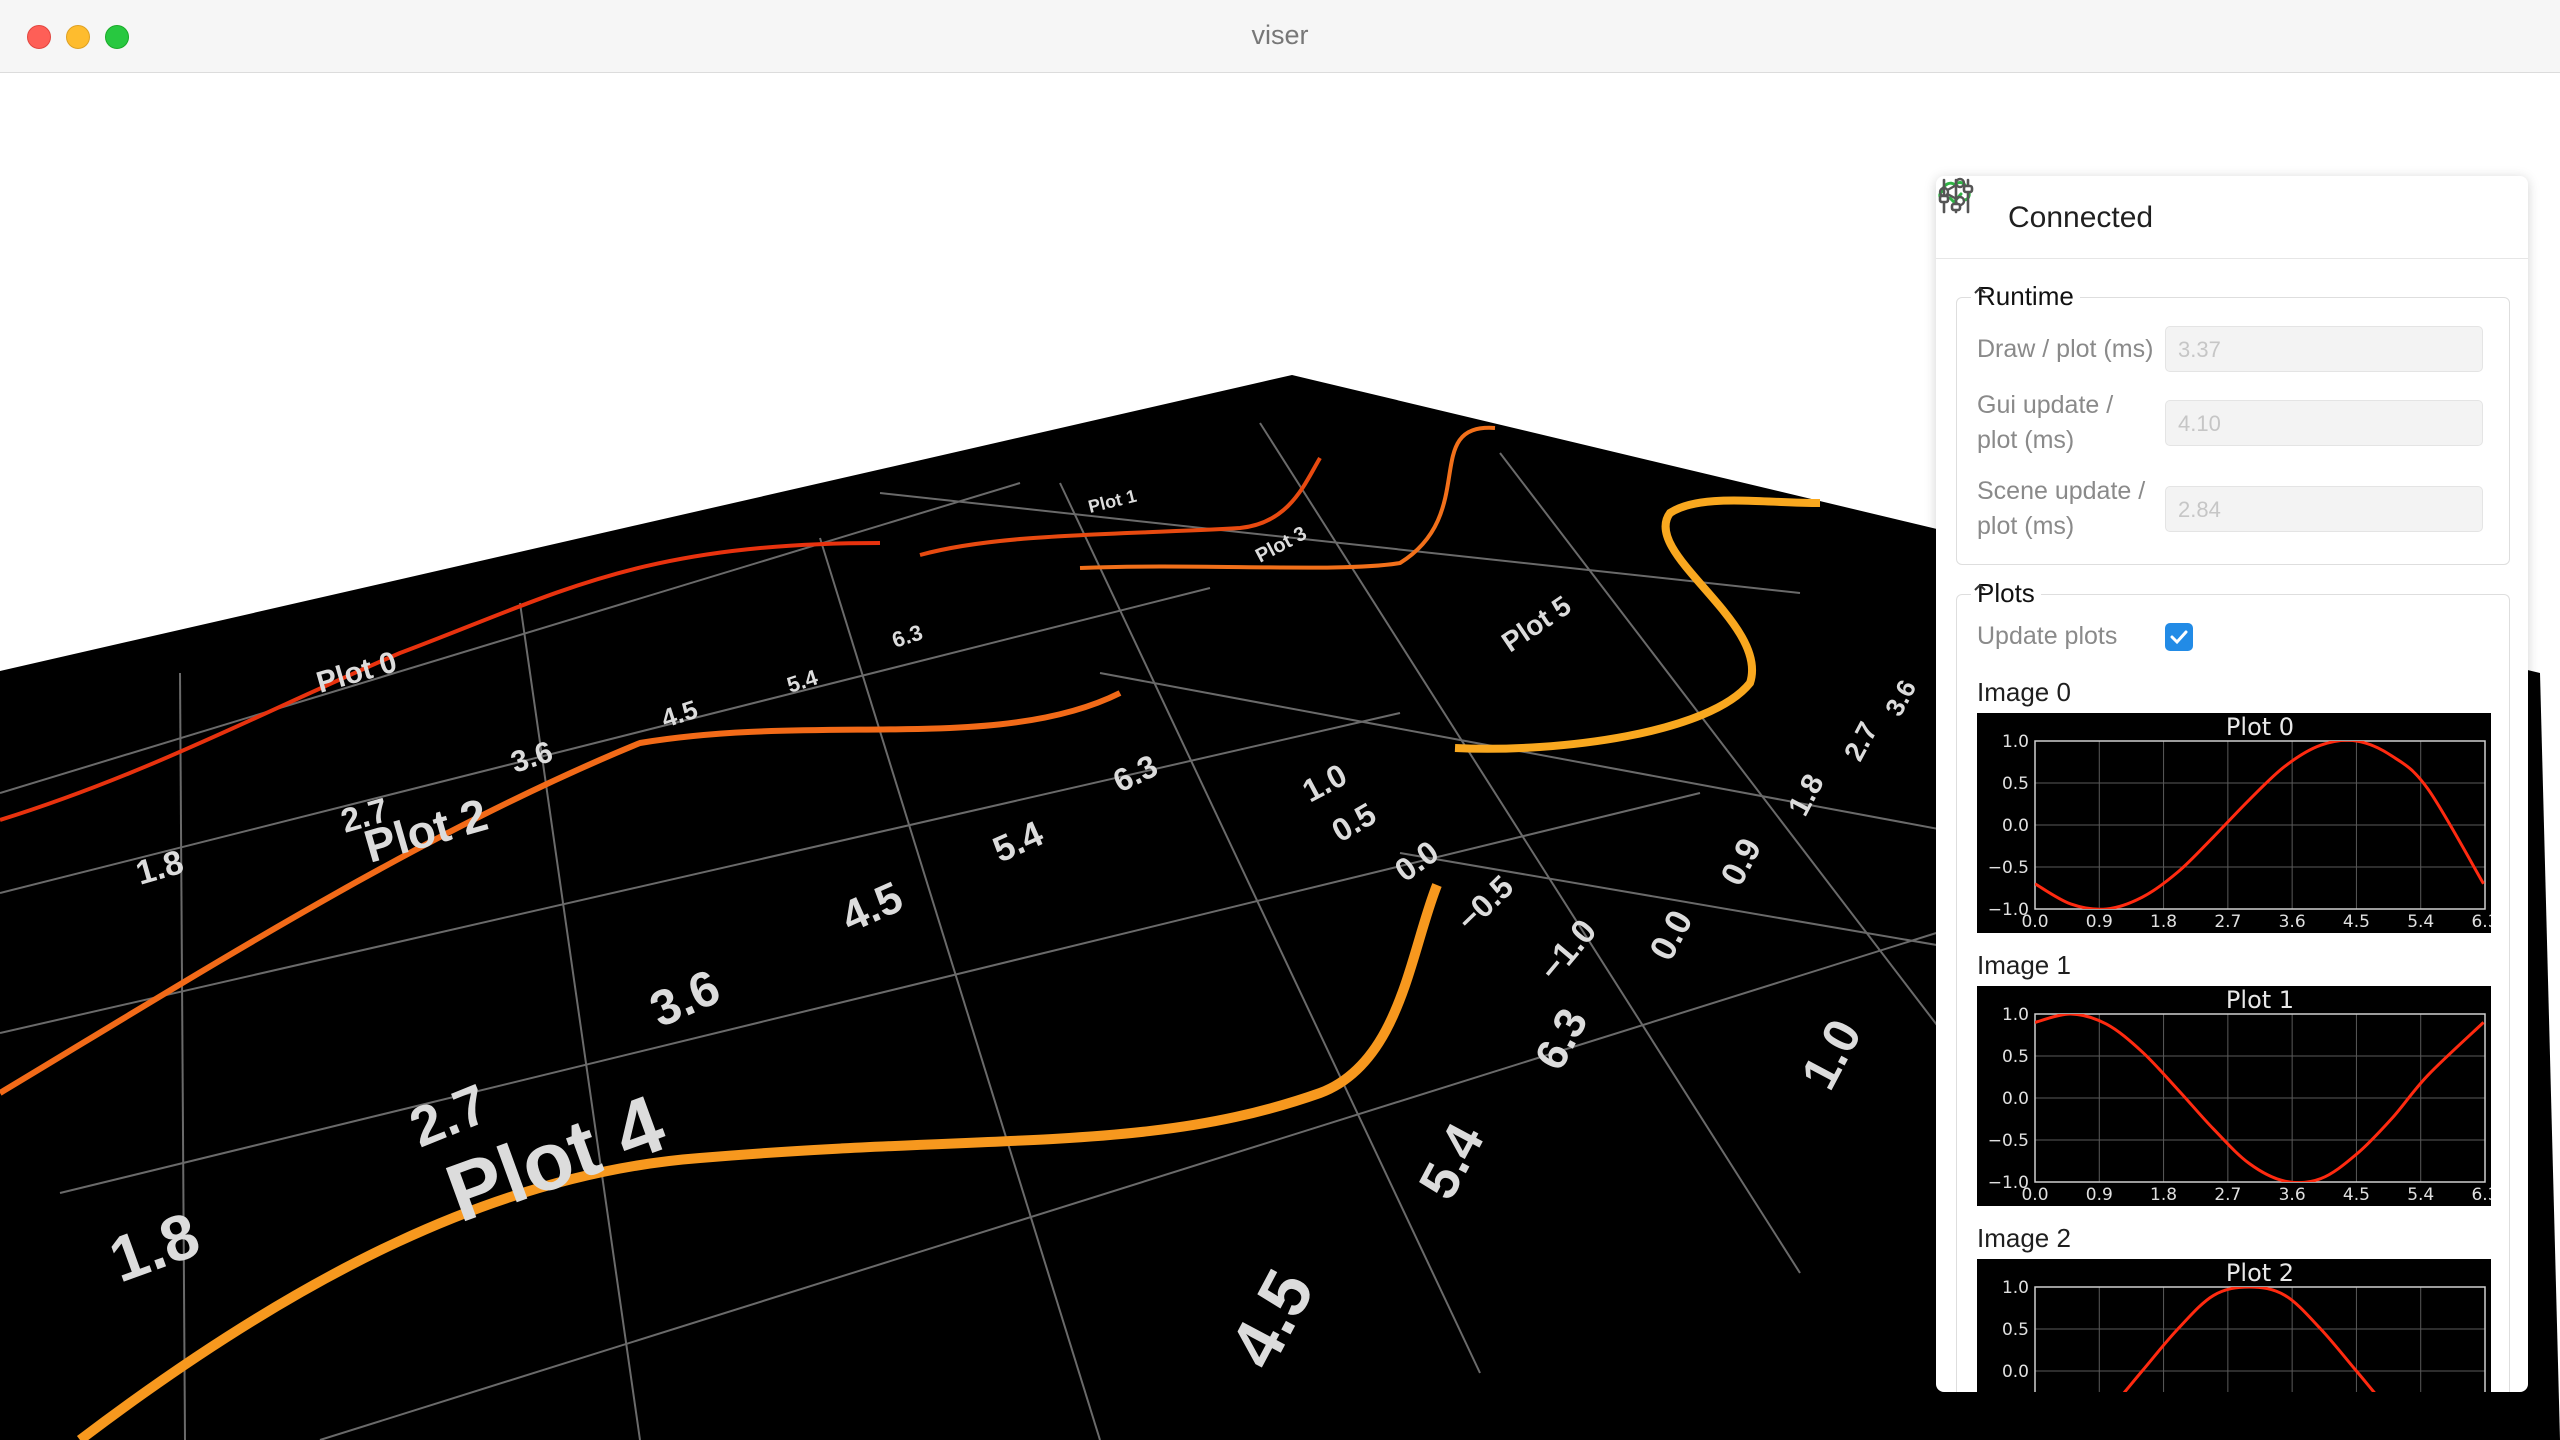 The width and height of the screenshot is (2560, 1440). What do you see at coordinates (2024, 1238) in the screenshot?
I see `image-2-label: Image 2` at bounding box center [2024, 1238].